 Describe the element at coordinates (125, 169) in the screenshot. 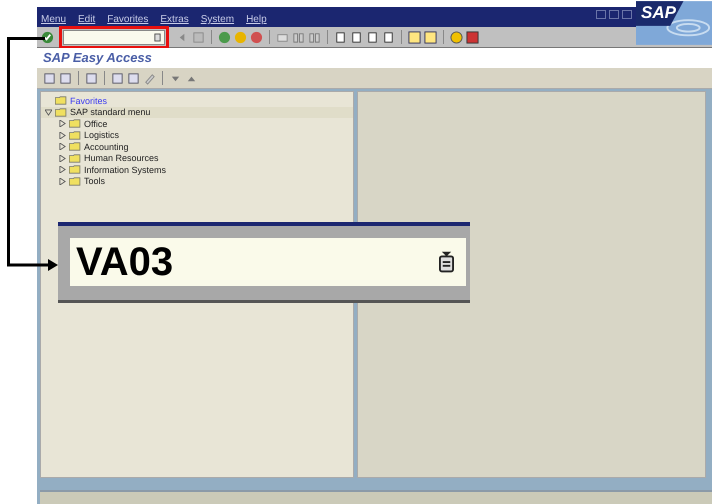

I see `tree-item: Information Systems` at that location.